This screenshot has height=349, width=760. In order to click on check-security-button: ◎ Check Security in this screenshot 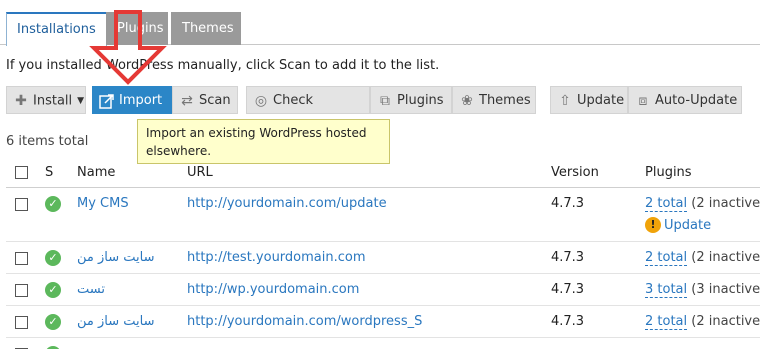, I will do `click(308, 111)`.